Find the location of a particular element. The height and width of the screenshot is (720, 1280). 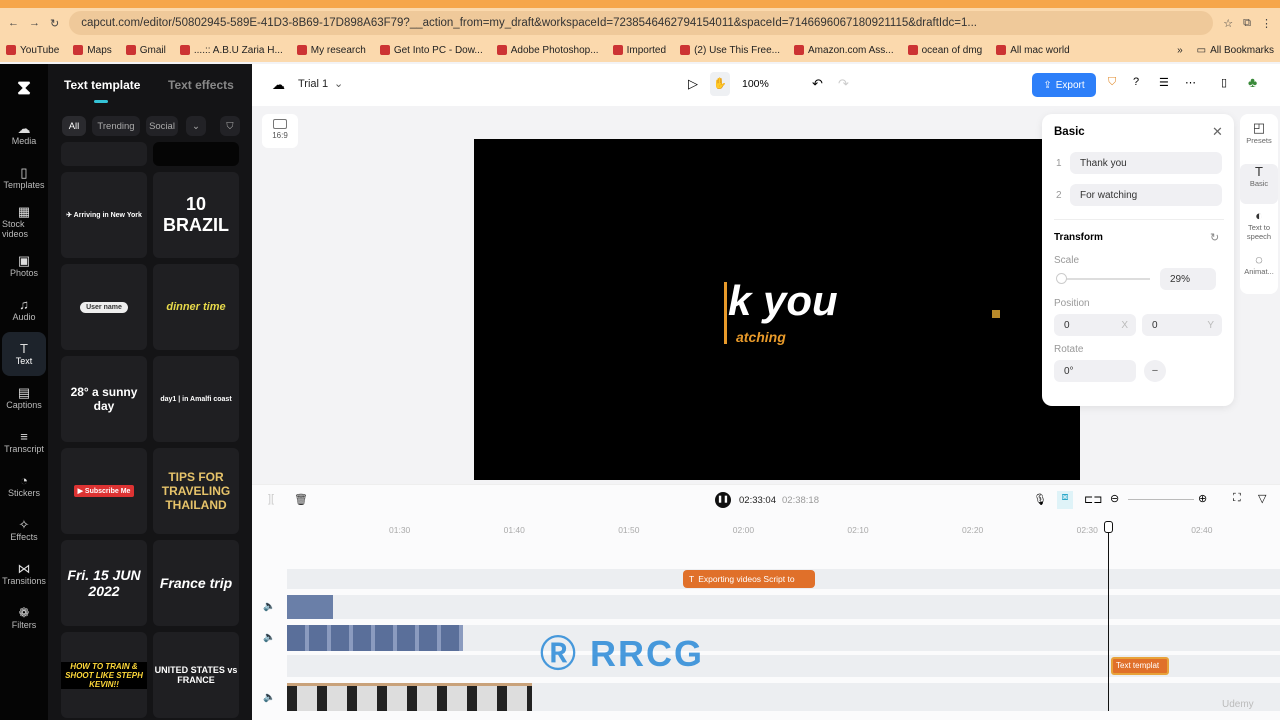

nav-item-photos: ▣ Photos is located at coordinates (24, 266).